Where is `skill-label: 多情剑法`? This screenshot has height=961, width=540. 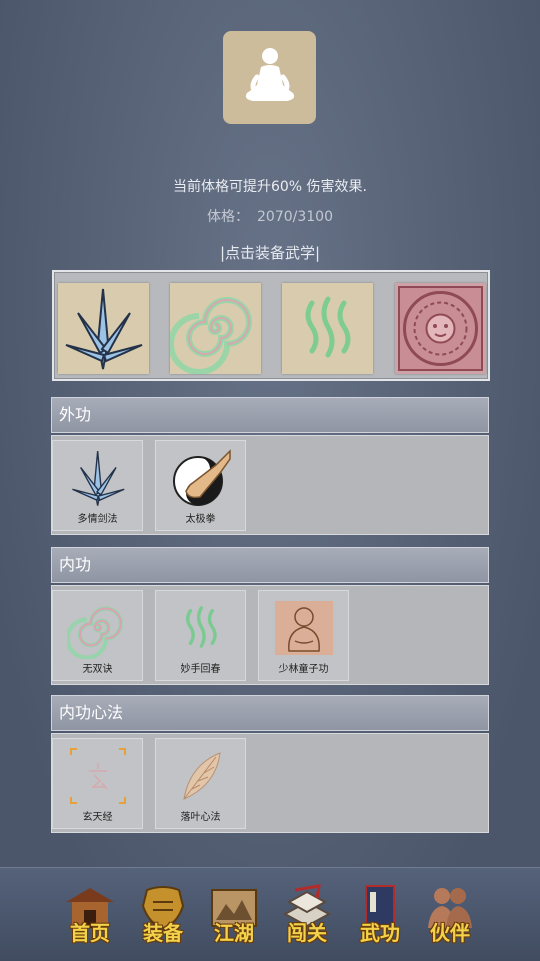 skill-label: 多情剑法 is located at coordinates (97, 519).